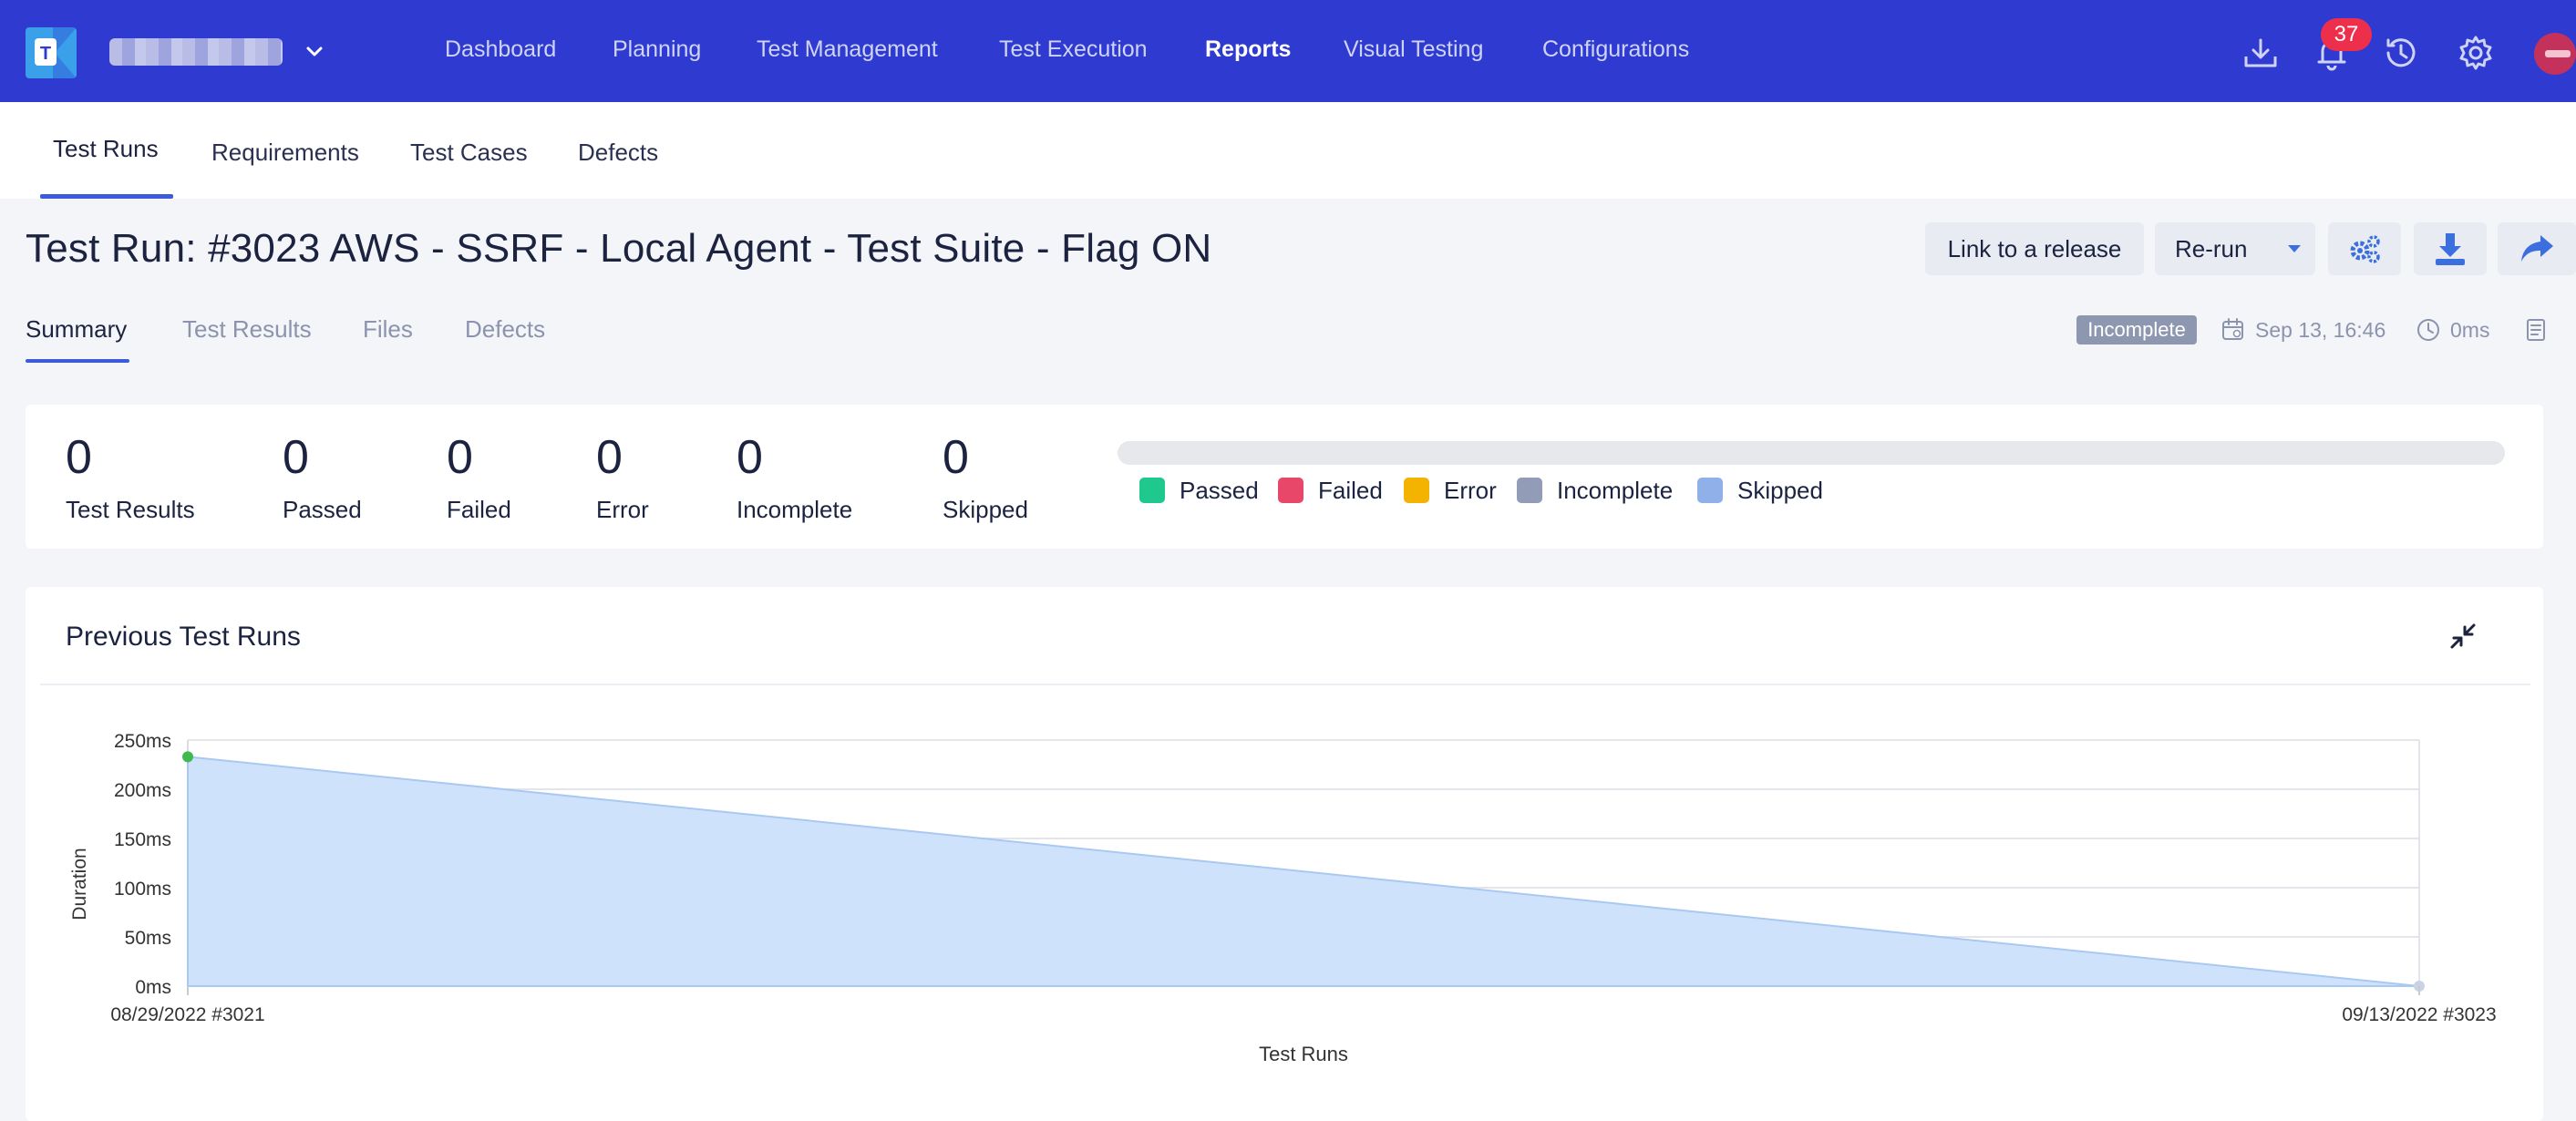 The image size is (2576, 1121). I want to click on tab-run-defects: Defects, so click(505, 330).